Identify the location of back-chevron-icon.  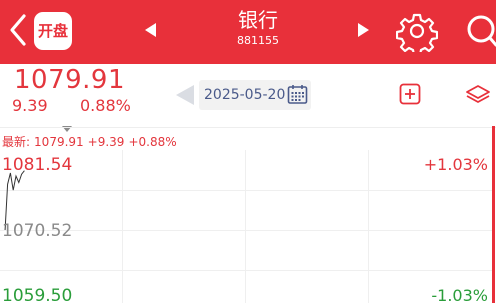
(18, 30).